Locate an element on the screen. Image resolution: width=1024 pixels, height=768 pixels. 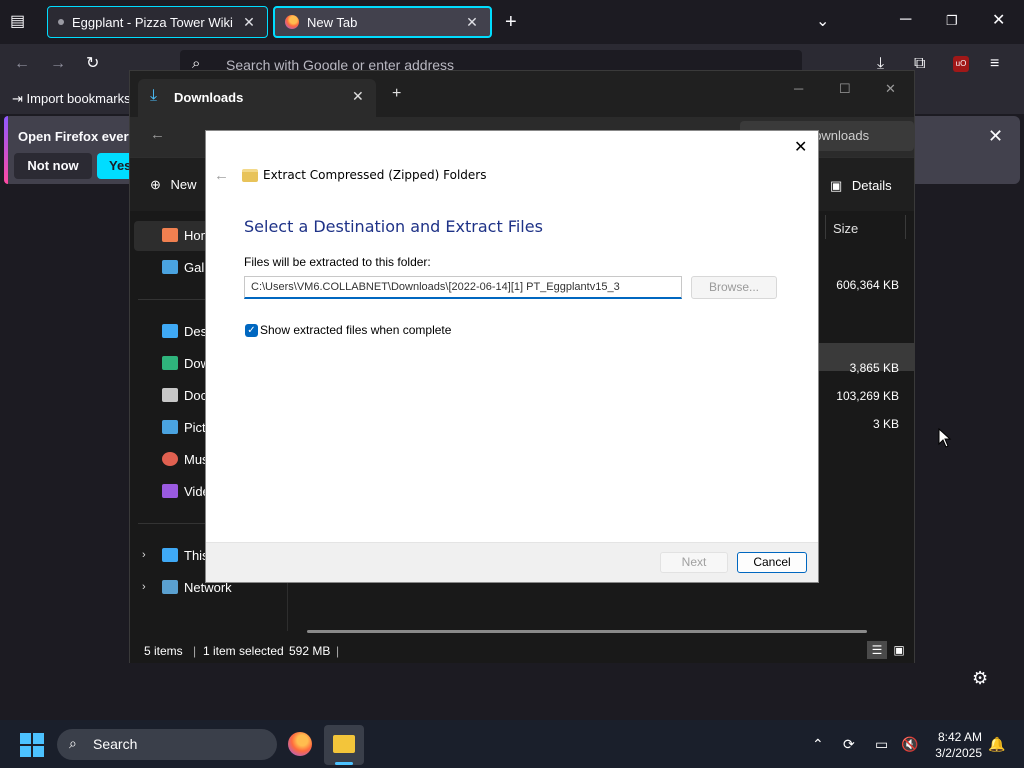
tab-title: Eggplant - Pizza Tower Wiki is located at coordinates (152, 22).